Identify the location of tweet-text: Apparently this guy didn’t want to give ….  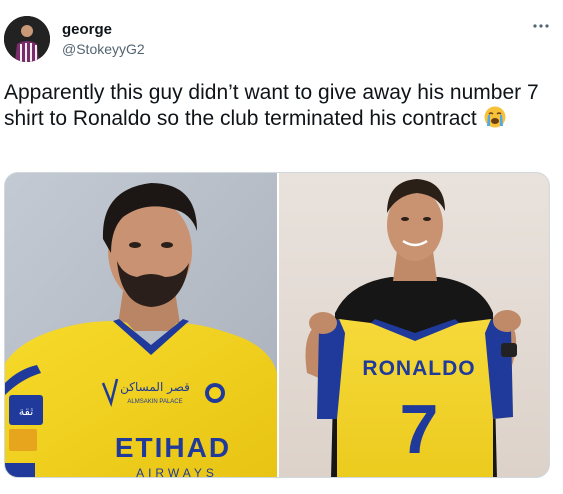
(276, 106).